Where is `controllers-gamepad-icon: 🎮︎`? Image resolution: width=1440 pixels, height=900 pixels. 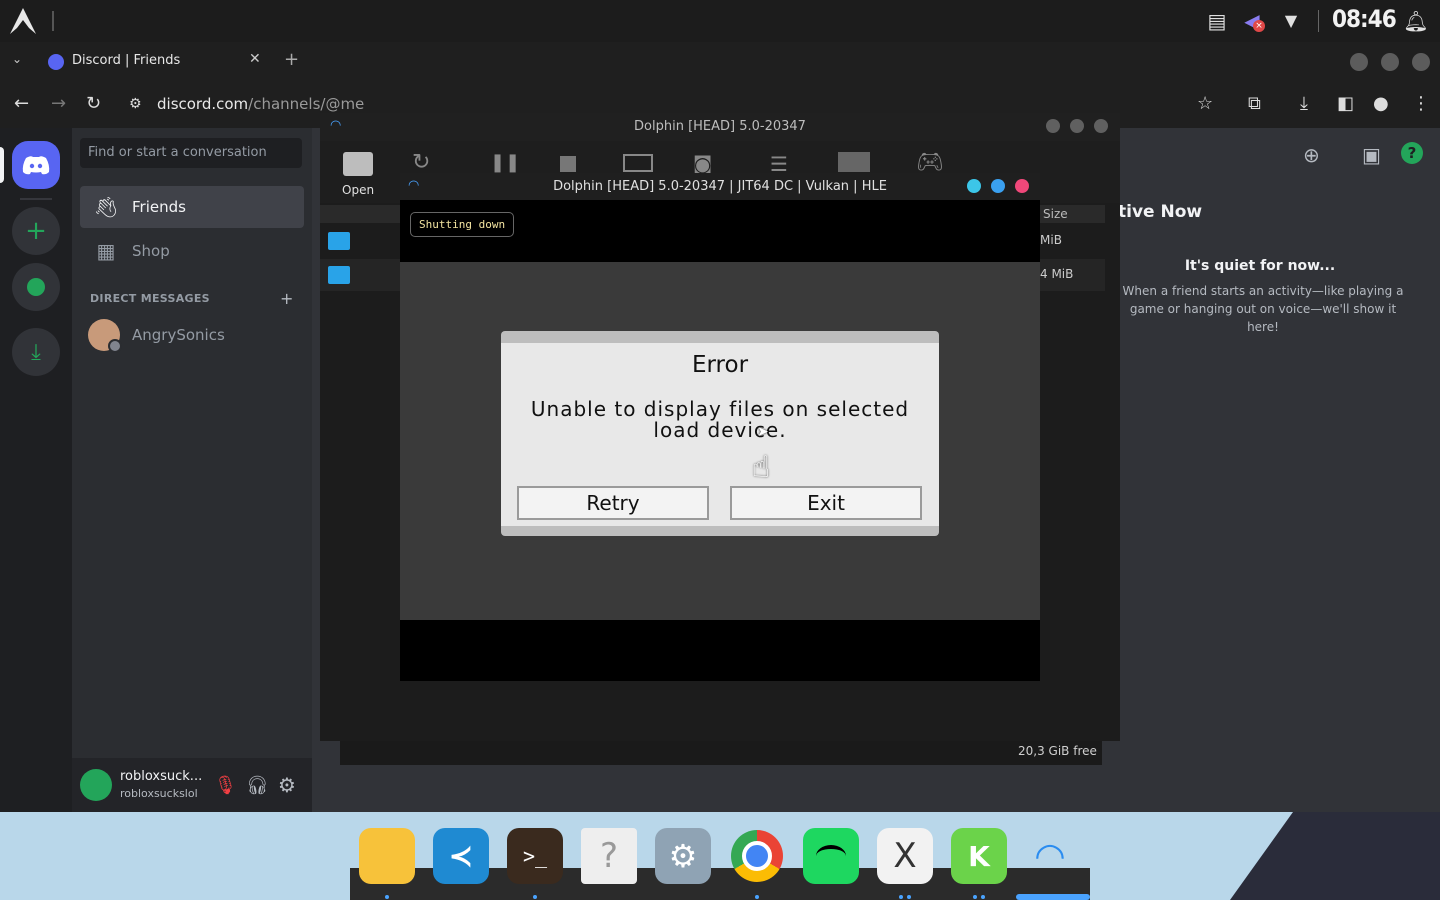
controllers-gamepad-icon: 🎮︎ is located at coordinates (930, 162).